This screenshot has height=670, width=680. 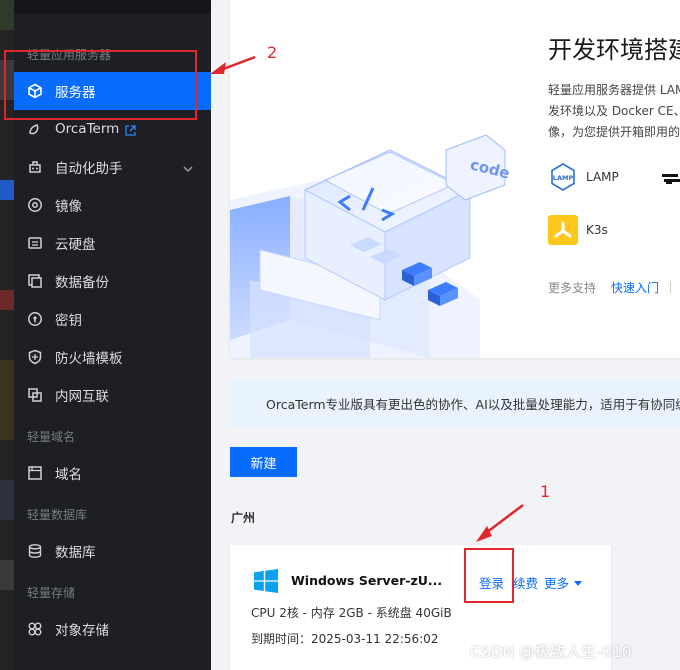 What do you see at coordinates (545, 491) in the screenshot?
I see `annotation-number-1: 1` at bounding box center [545, 491].